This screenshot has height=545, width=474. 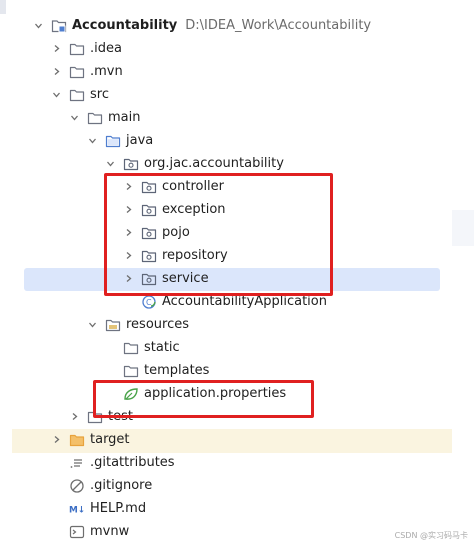 I want to click on tree-node-label: org.jac.accountability, so click(x=214, y=163).